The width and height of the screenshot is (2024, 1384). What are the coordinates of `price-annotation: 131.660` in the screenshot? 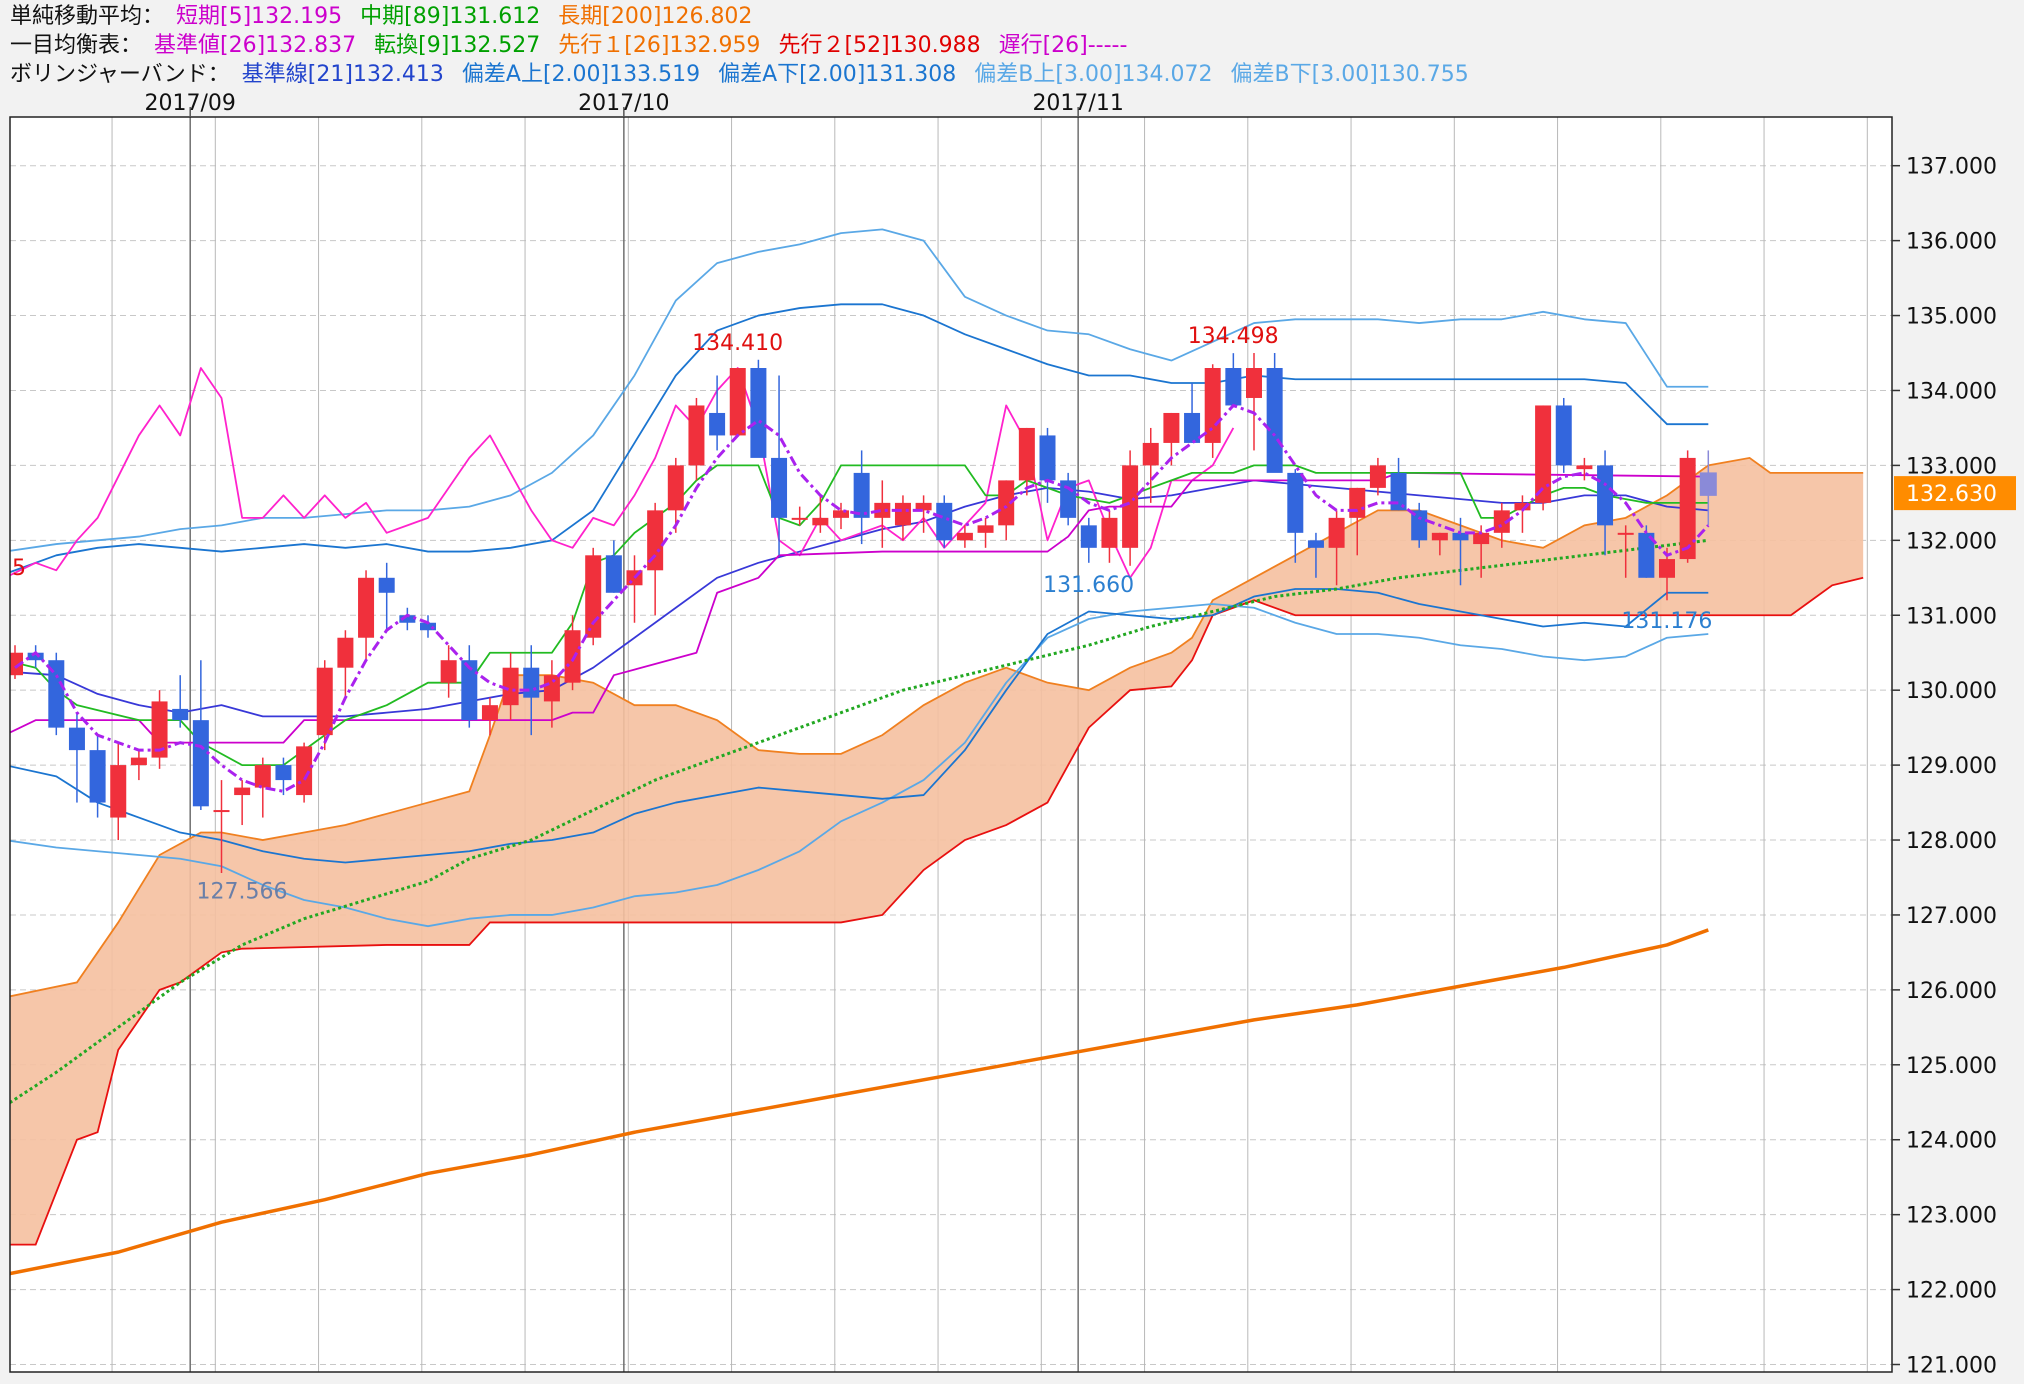 It's located at (1088, 585).